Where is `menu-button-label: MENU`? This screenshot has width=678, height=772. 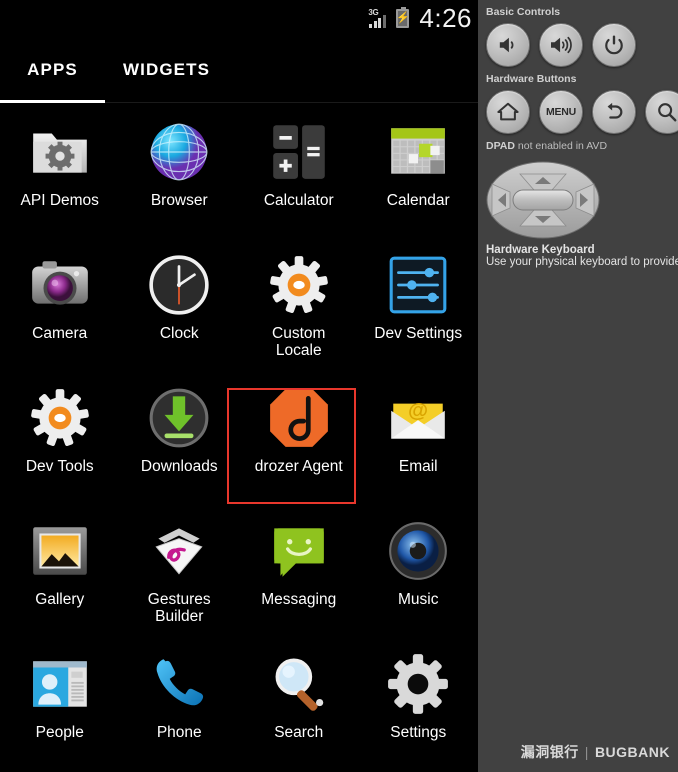
menu-button-label: MENU is located at coordinates (561, 112).